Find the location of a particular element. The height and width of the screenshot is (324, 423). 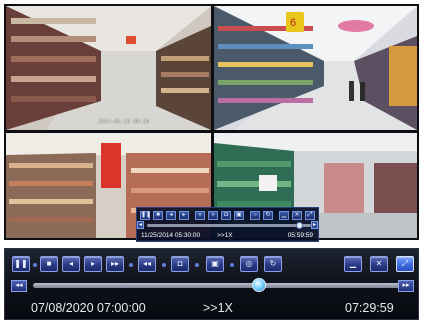

fullscreen-icon: ⤢ is located at coordinates (405, 264).